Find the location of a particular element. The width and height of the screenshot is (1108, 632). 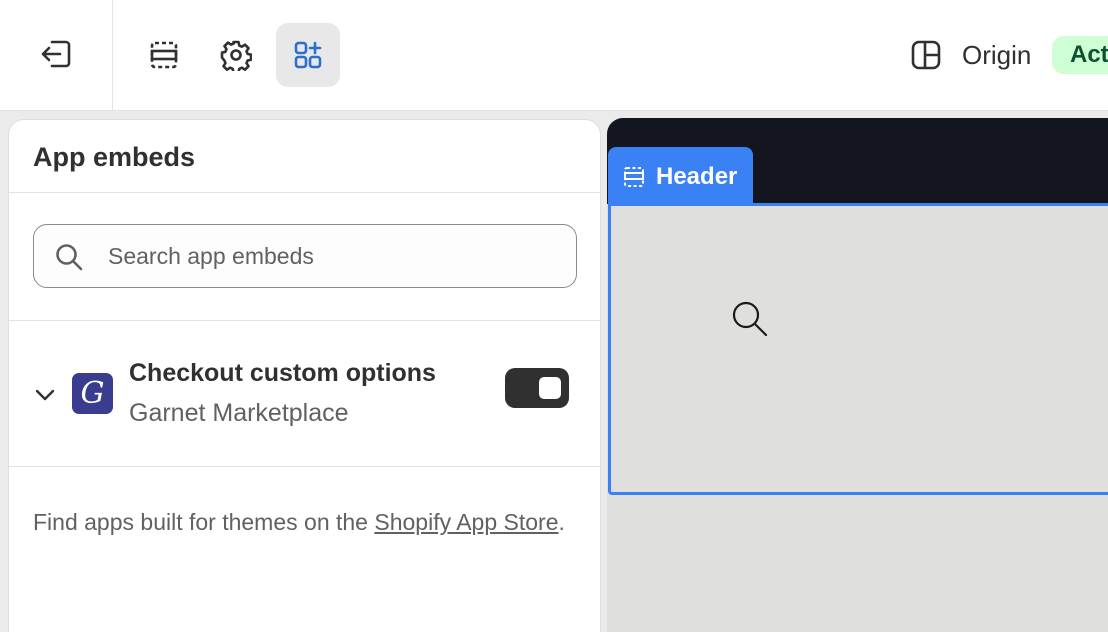

app-logo-letter: G is located at coordinates (92, 393).